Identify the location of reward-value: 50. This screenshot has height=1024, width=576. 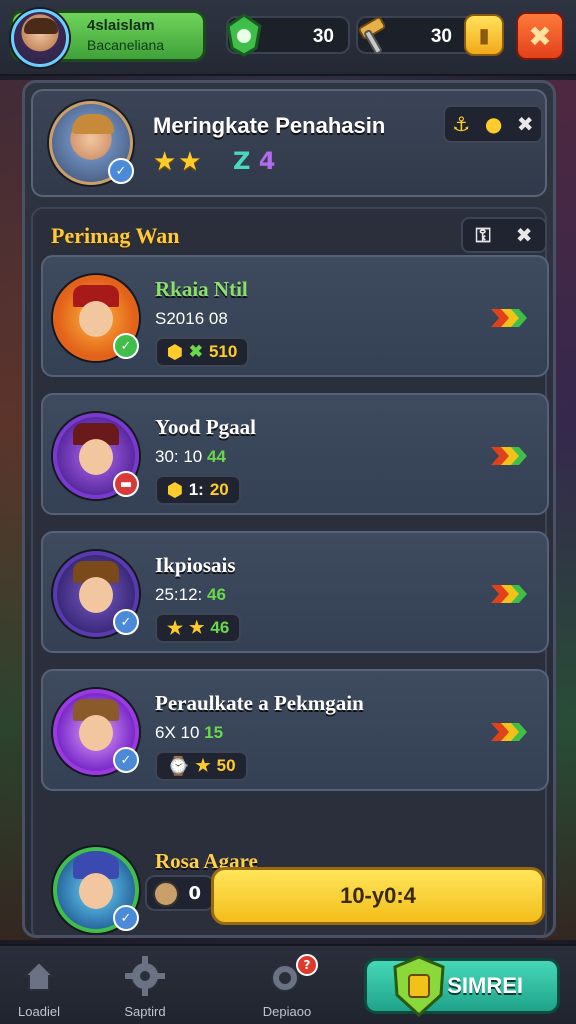
(226, 765).